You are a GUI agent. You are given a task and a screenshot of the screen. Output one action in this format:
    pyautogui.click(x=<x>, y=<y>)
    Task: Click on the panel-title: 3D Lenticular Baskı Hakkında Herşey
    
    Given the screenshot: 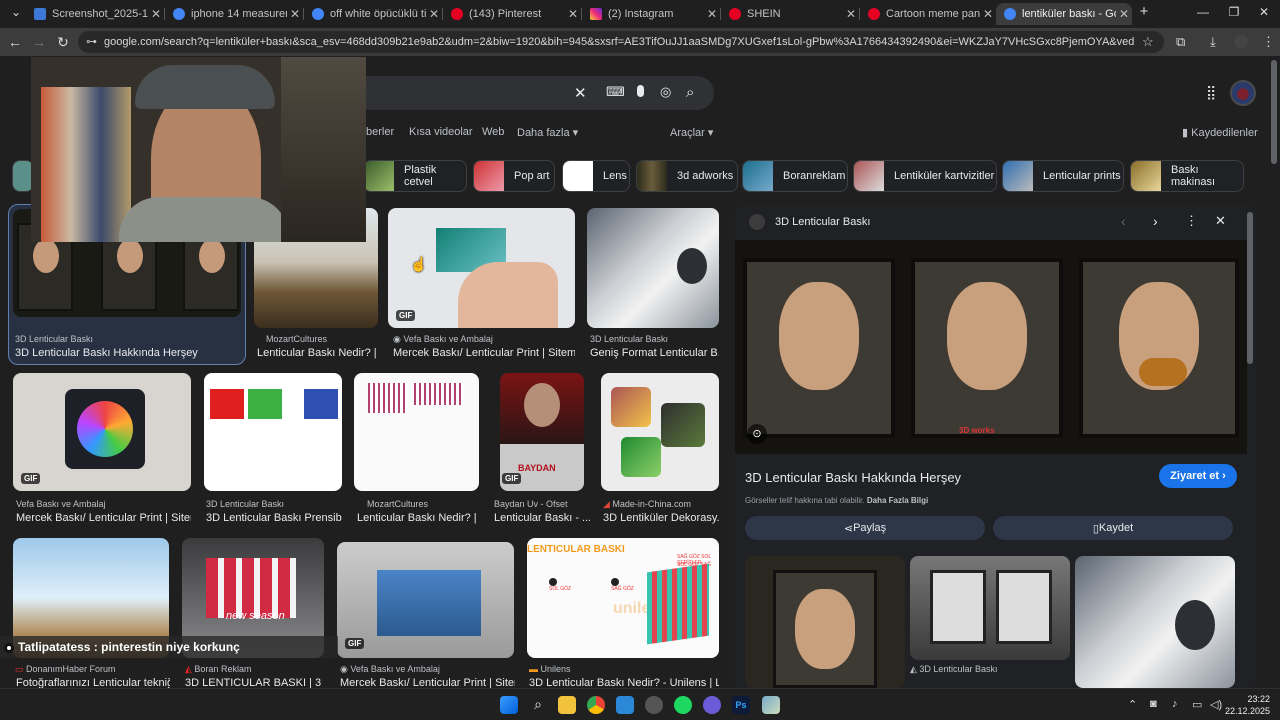 What is the action you would take?
    pyautogui.click(x=853, y=477)
    